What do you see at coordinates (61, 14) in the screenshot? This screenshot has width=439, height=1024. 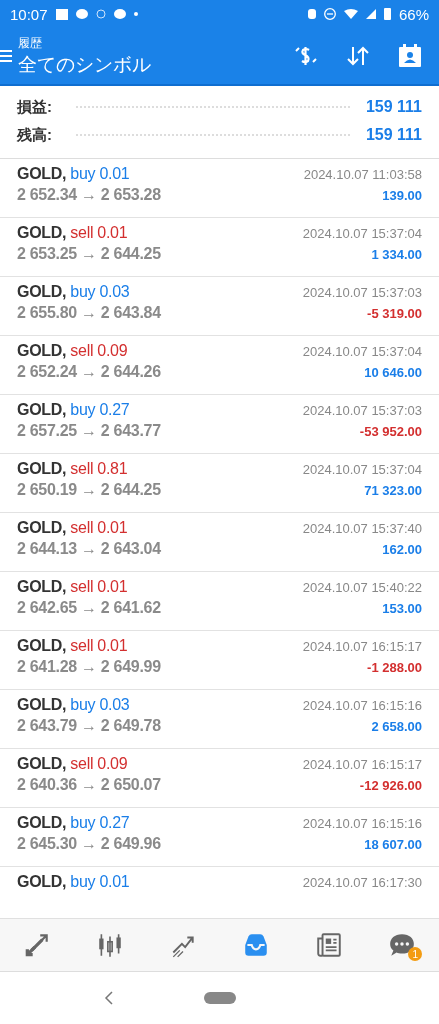 I see `image-icon` at bounding box center [61, 14].